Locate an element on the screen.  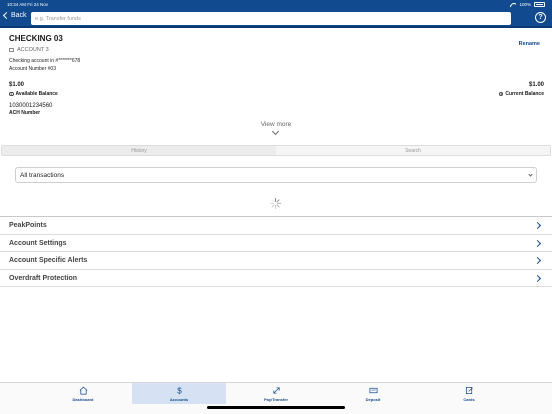
back-button: Back is located at coordinates (14, 15).